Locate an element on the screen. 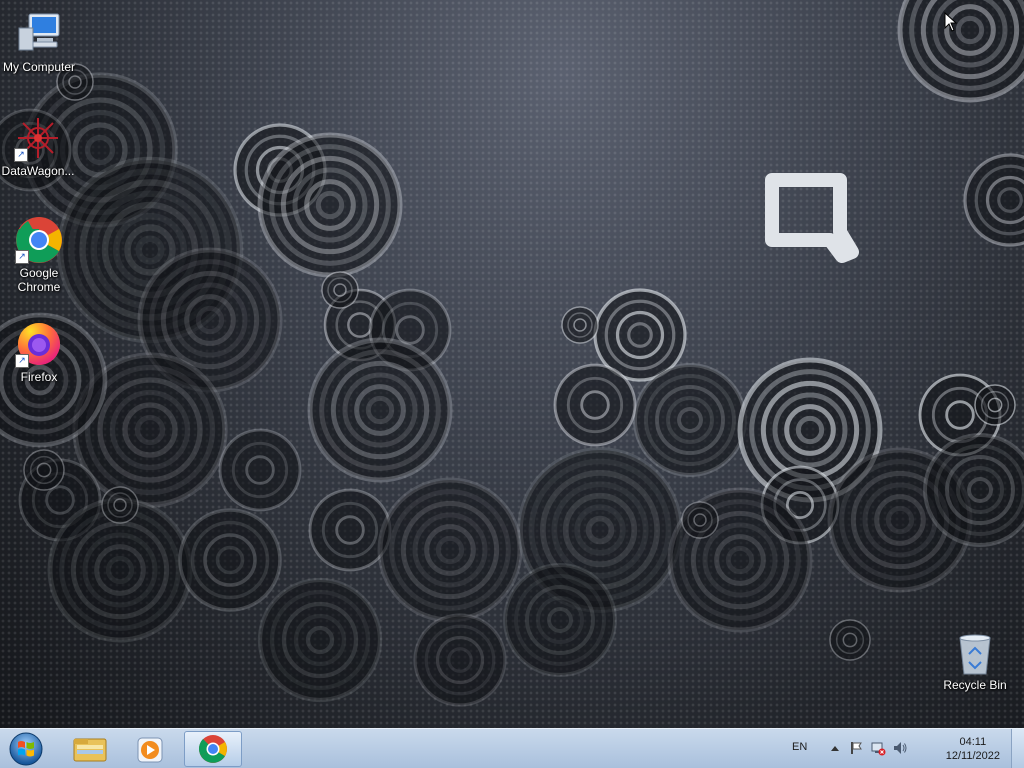 The width and height of the screenshot is (1024, 768). desktop-icon-label: Google Chrome is located at coordinates (39, 280).